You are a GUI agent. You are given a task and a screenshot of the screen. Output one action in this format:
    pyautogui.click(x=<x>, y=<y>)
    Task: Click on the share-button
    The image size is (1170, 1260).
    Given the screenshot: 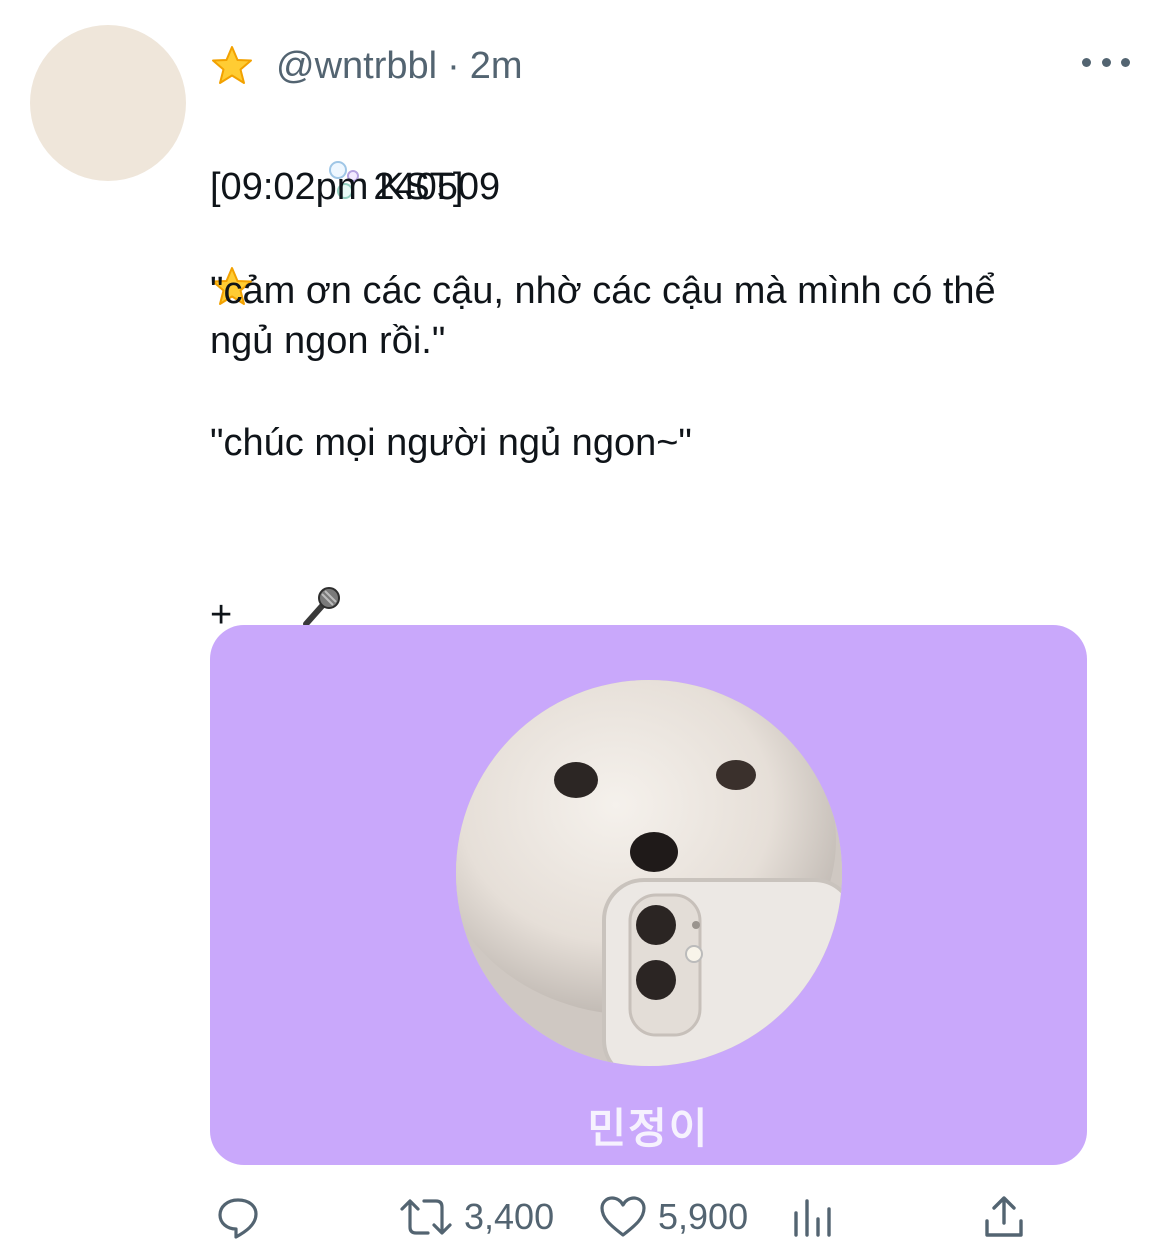 What is the action you would take?
    pyautogui.click(x=1004, y=1217)
    